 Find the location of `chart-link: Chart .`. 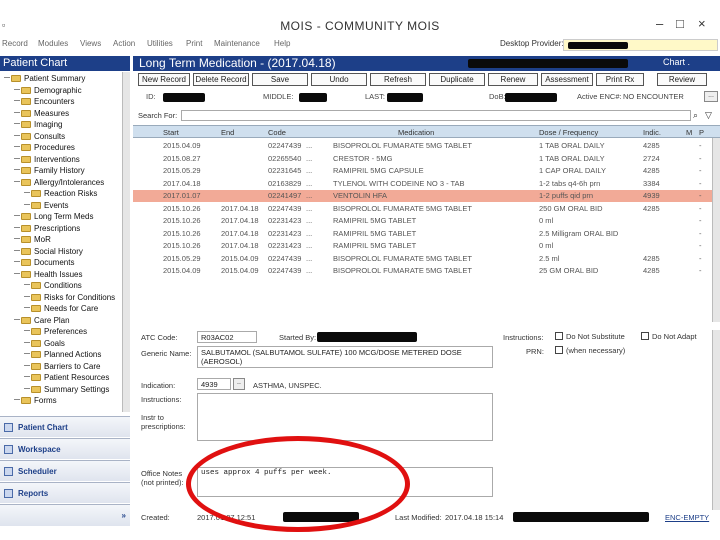

chart-link: Chart . is located at coordinates (676, 62).